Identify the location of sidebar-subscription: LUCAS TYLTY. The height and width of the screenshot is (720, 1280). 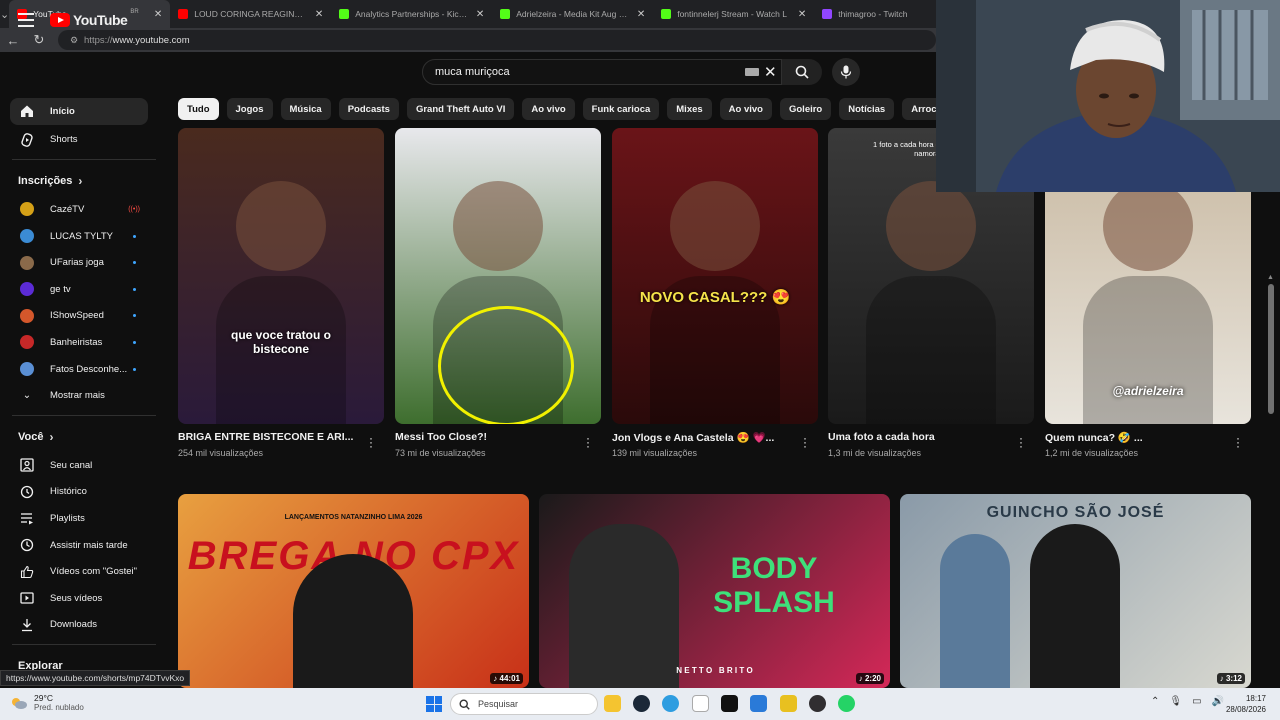
(80, 236).